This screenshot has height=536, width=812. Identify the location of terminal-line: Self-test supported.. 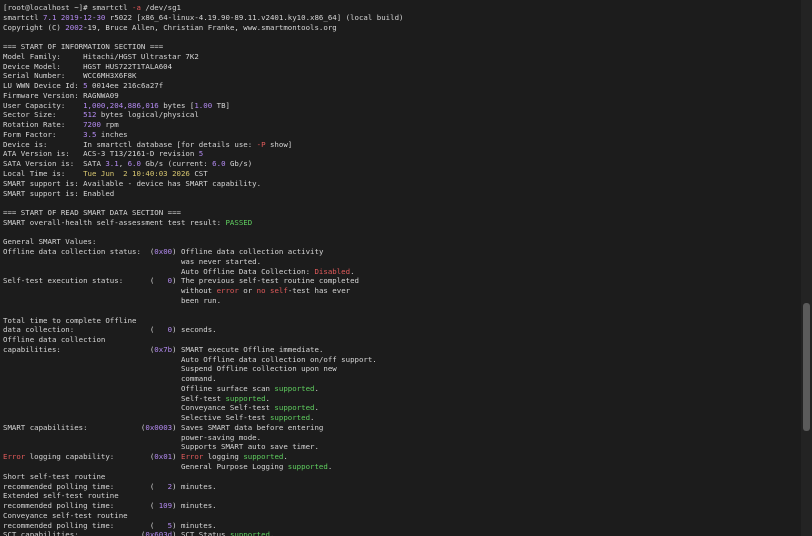
(401, 399).